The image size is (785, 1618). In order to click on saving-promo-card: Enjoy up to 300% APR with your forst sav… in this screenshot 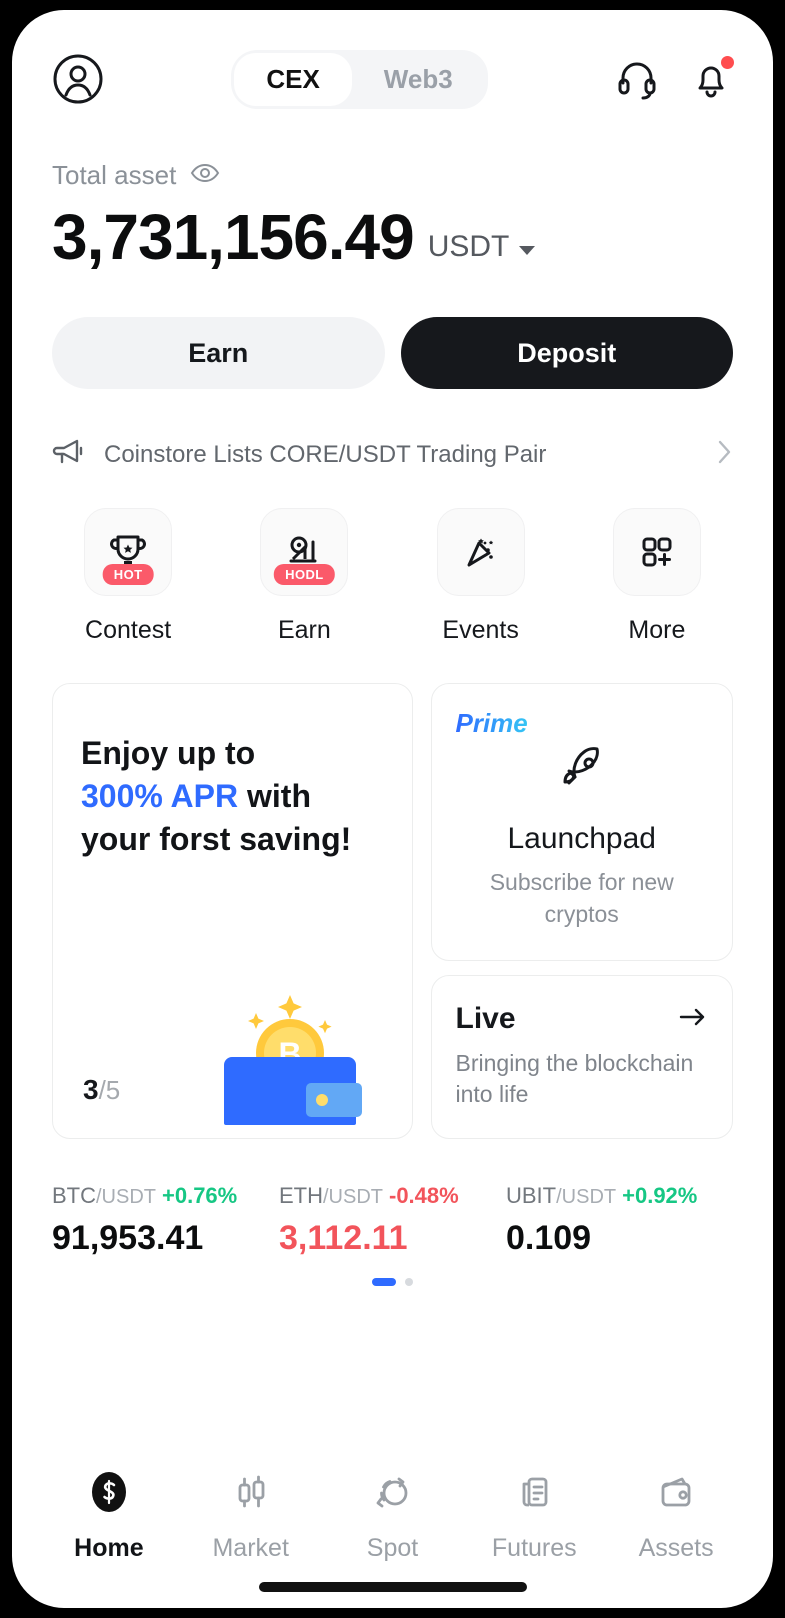, I will do `click(232, 911)`.